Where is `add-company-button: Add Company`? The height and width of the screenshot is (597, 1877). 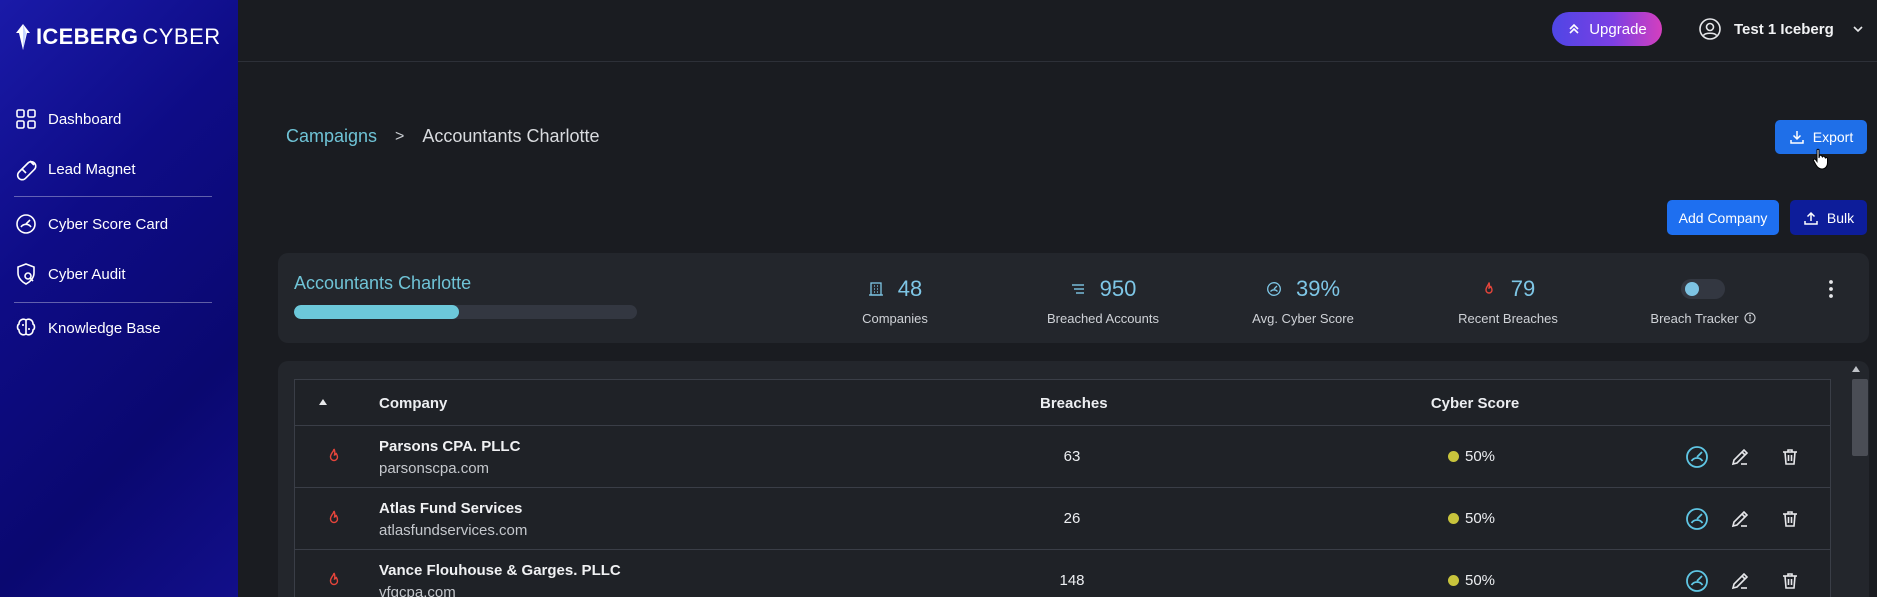 add-company-button: Add Company is located at coordinates (1723, 217).